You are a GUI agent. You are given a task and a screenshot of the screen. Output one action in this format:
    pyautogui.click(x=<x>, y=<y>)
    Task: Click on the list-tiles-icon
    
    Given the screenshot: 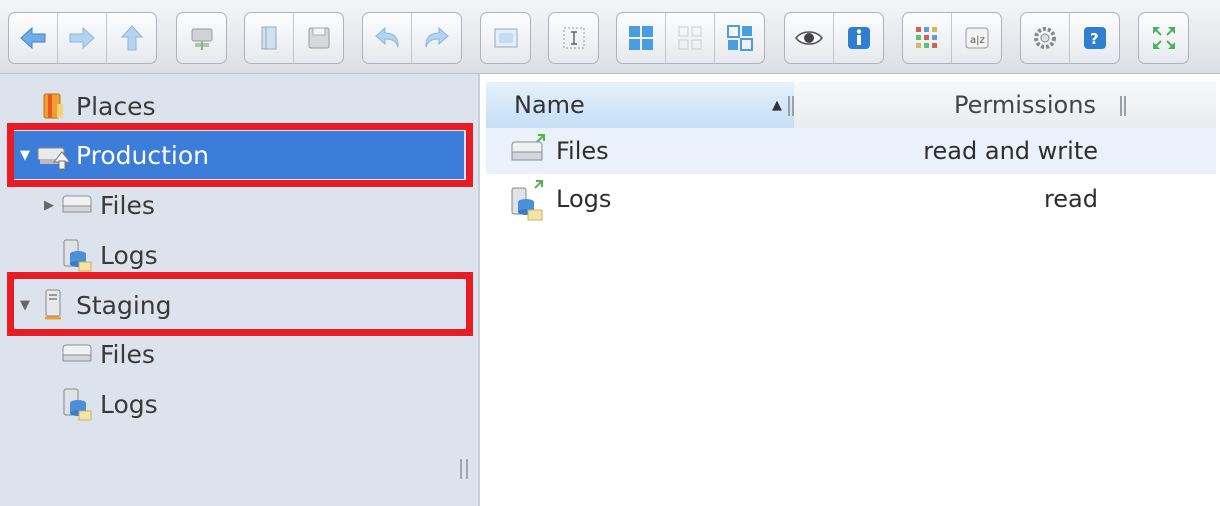 What is the action you would take?
    pyautogui.click(x=739, y=38)
    